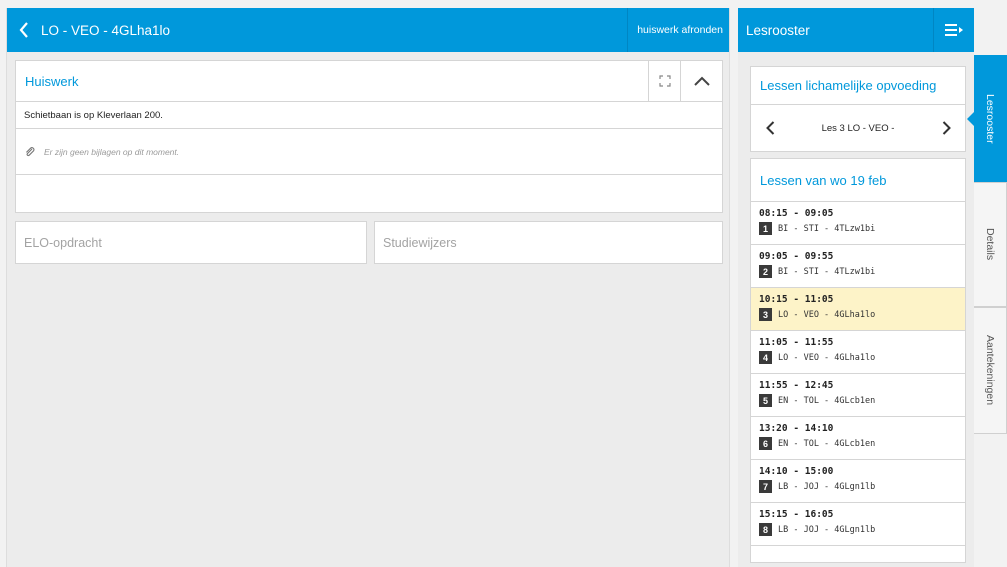  I want to click on lesson-row: 11:55 - 12:45 5 EN - TOL - 4GLcb1en, so click(858, 395).